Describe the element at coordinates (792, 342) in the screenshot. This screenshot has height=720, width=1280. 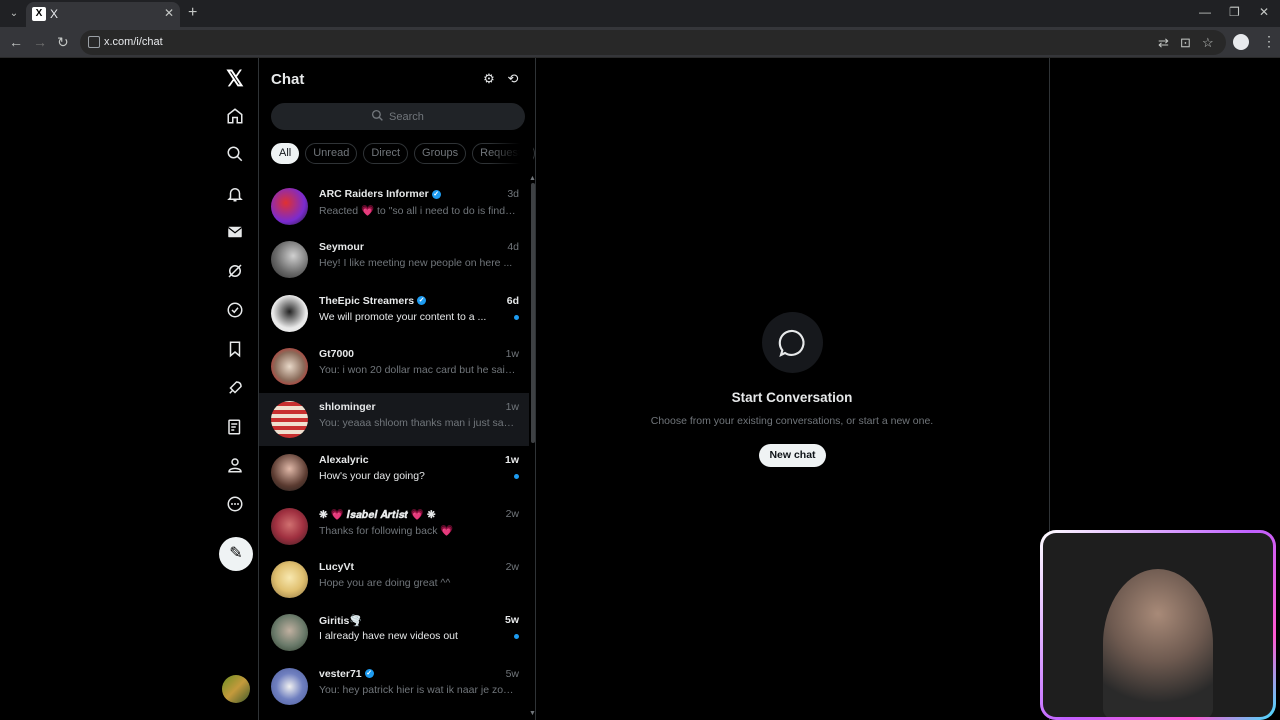
I see `chat-bubble-icon` at that location.